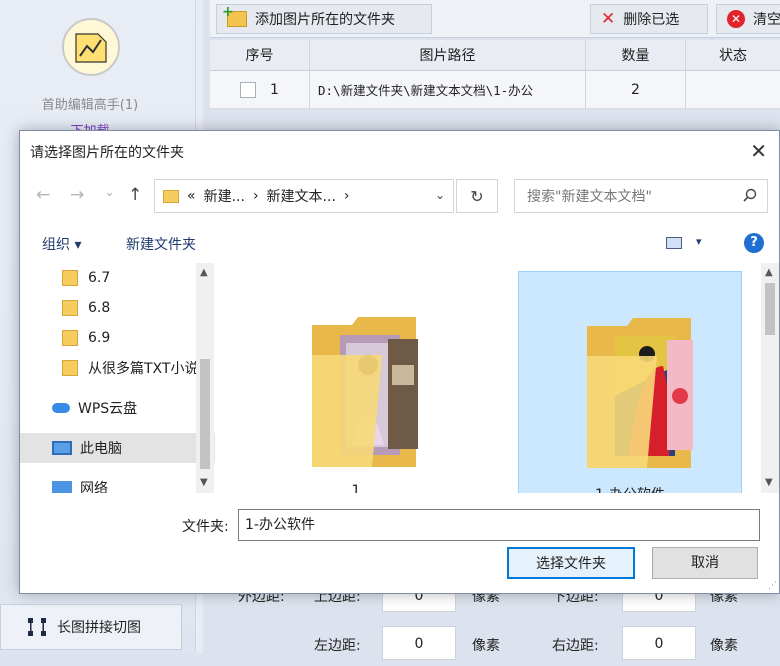 The image size is (780, 666). Describe the element at coordinates (766, 20) in the screenshot. I see `clear-label: 清空` at that location.